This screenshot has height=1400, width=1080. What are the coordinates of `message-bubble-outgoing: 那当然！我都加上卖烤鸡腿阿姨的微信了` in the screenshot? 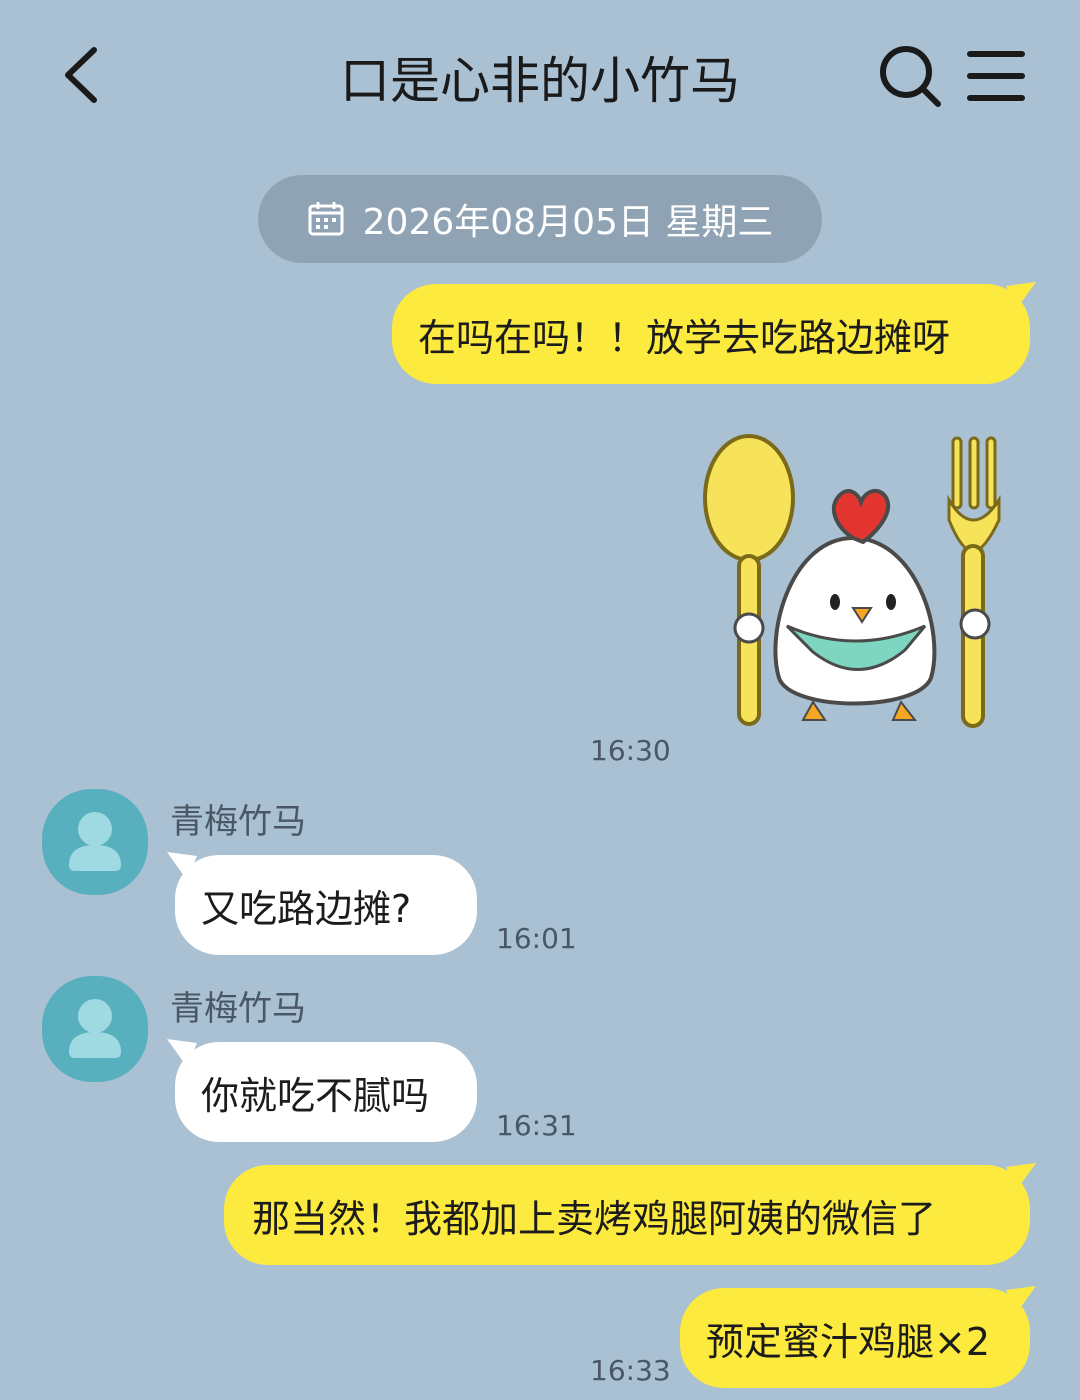 It's located at (627, 1215).